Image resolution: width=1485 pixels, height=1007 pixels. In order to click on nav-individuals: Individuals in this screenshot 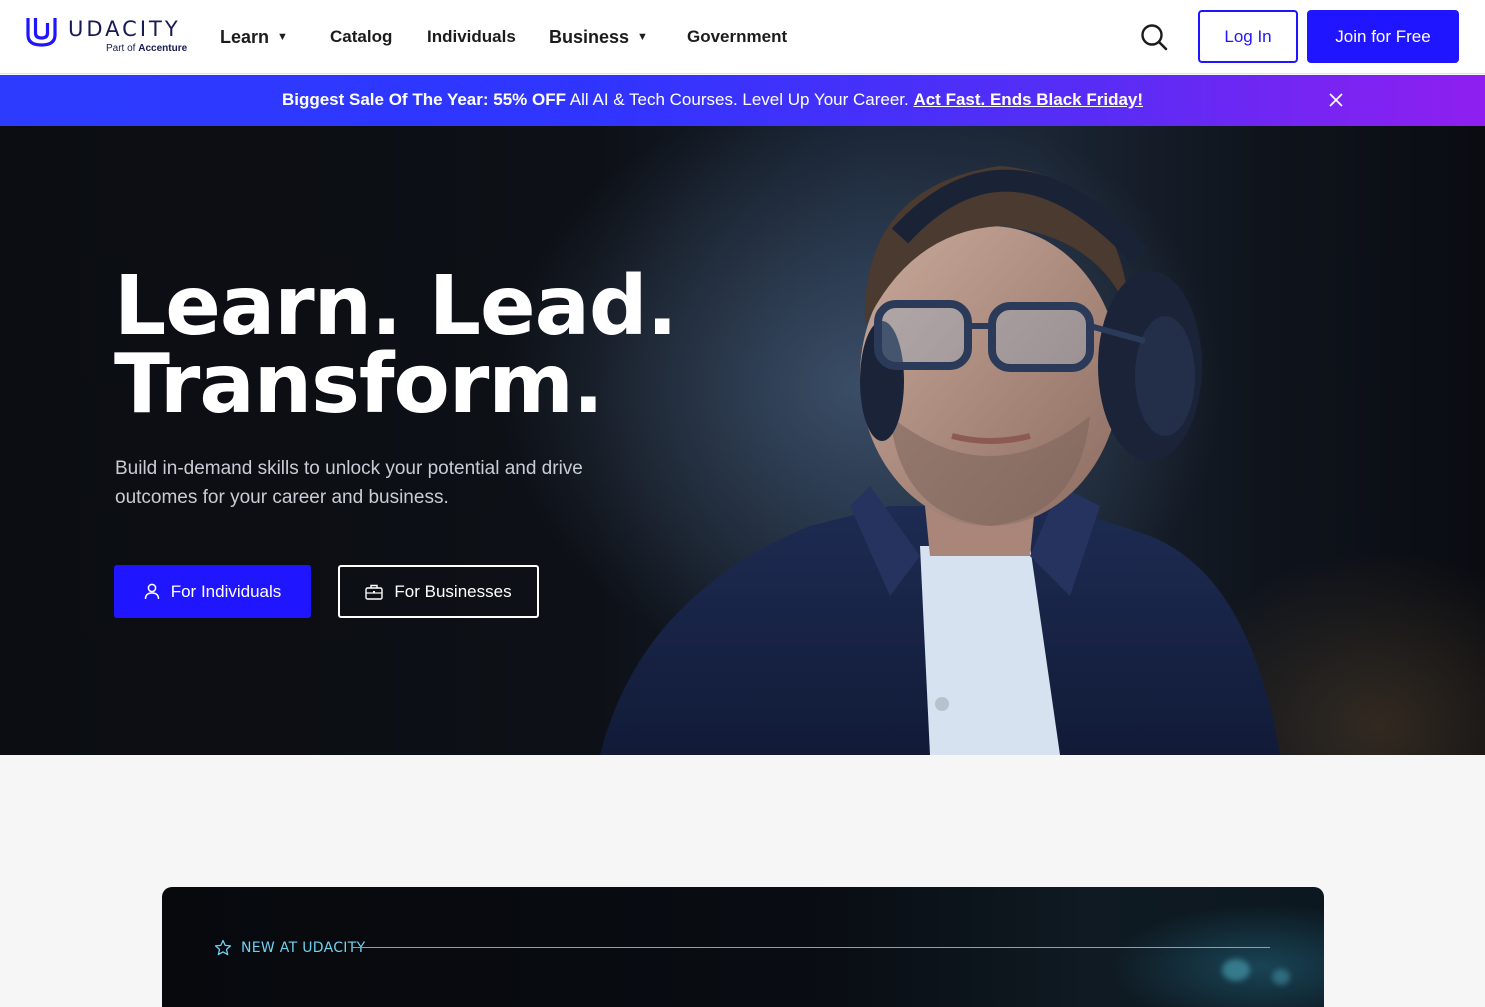, I will do `click(471, 37)`.